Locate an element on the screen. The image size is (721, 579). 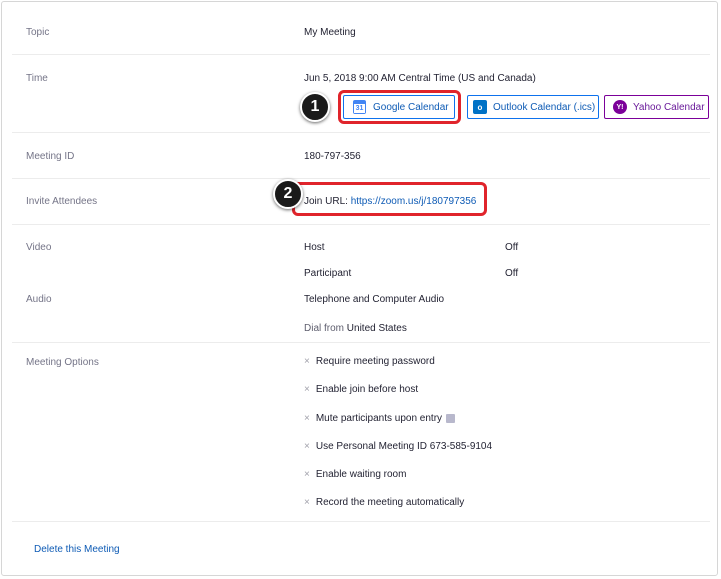
option-label: Require meeting password is located at coordinates (375, 361).